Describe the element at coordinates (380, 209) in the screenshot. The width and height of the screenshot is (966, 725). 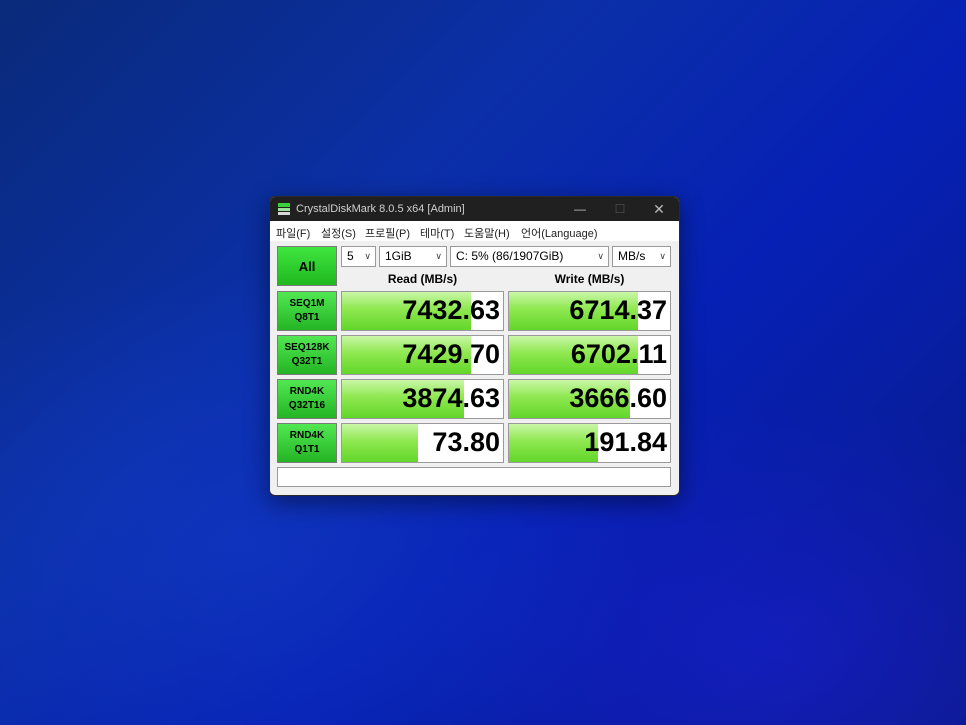
I see `window-title: CrystalDiskMark 8.0.5 x64 [Admin]` at that location.